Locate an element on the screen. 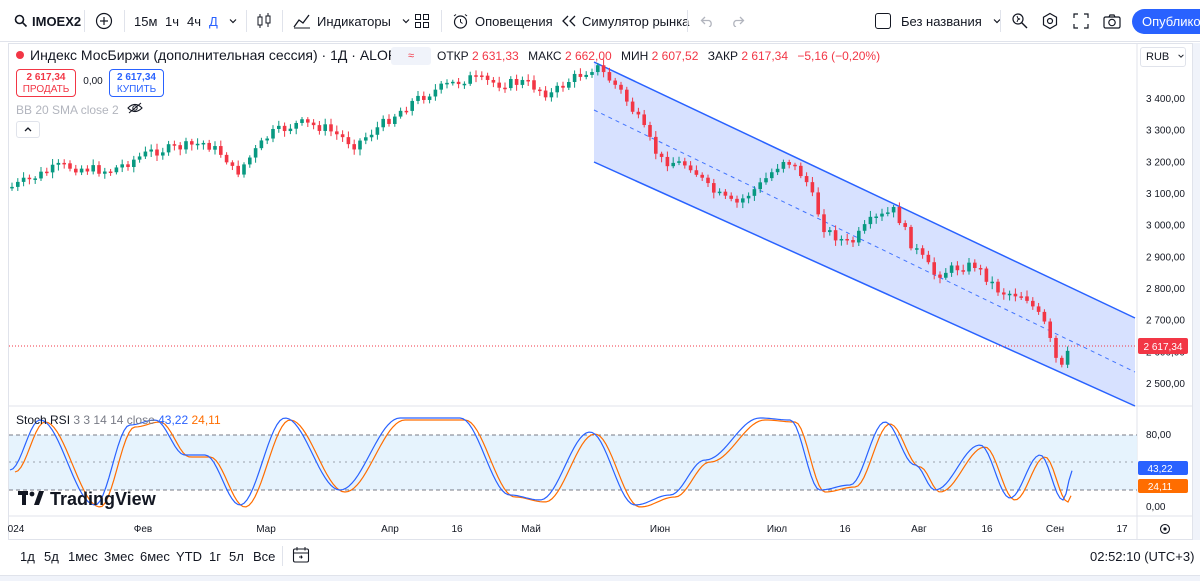 This screenshot has height=581, width=1200. settings-gear-icon is located at coordinates (1165, 529).